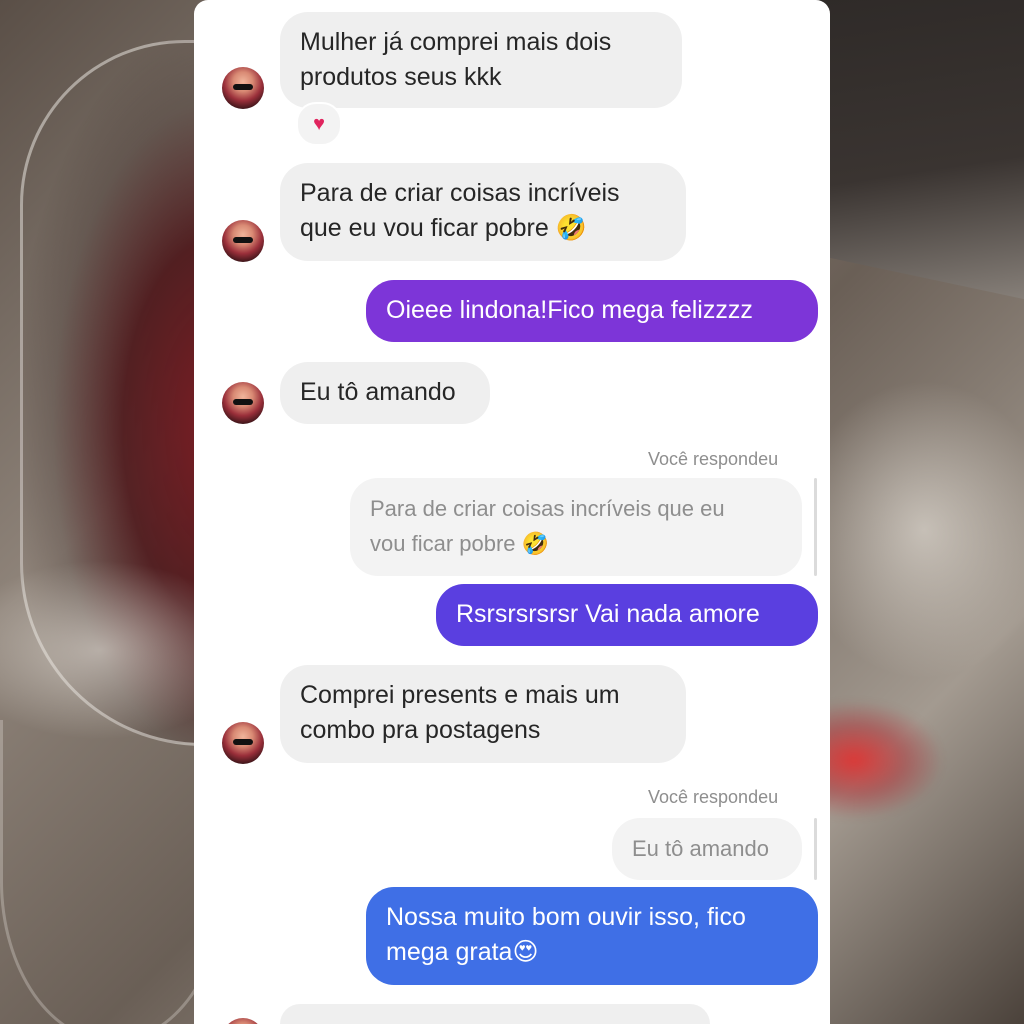 The image size is (1024, 1024). I want to click on outgoing-message: Rsrsrsrsrsr Vai nada amore, so click(627, 615).